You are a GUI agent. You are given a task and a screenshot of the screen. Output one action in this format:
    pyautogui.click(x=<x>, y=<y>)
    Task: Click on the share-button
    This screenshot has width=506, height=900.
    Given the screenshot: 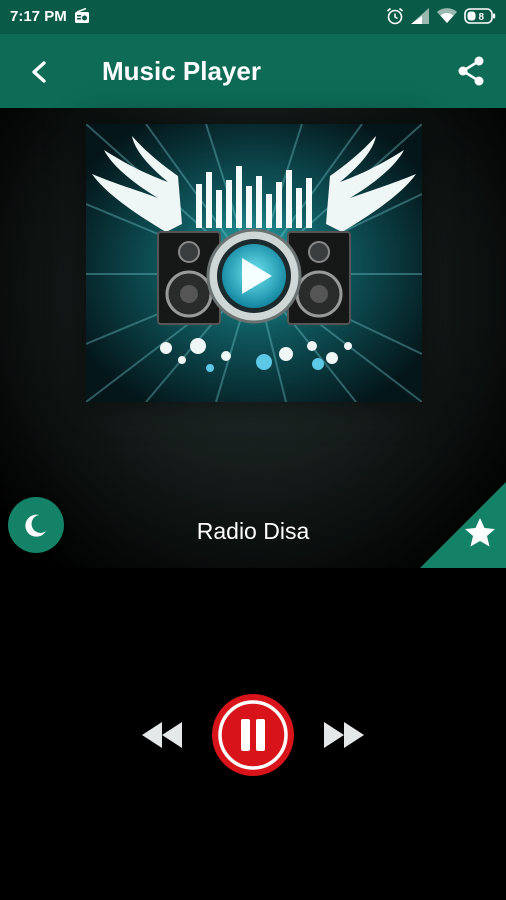 What is the action you would take?
    pyautogui.click(x=471, y=71)
    